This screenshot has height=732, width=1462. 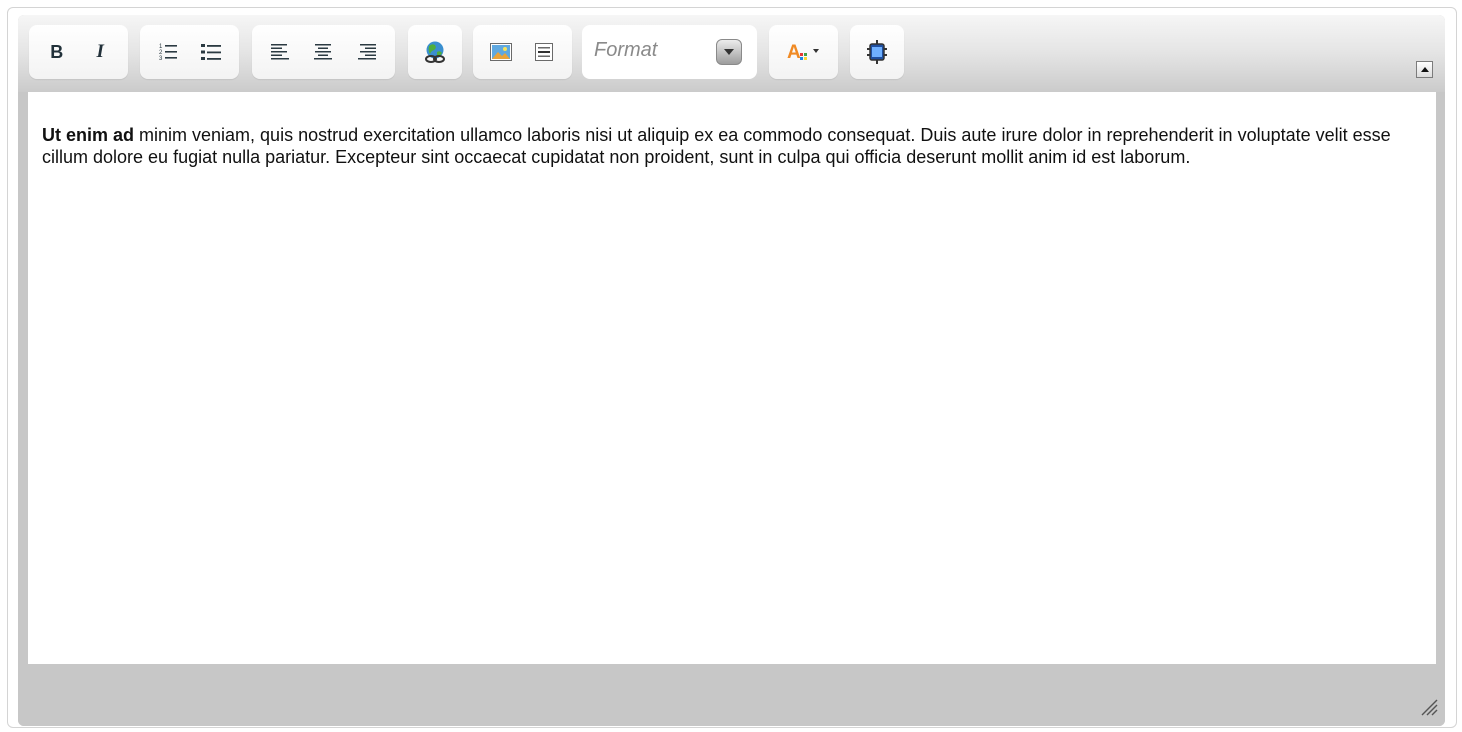 I want to click on bold-button: B, so click(x=57, y=52).